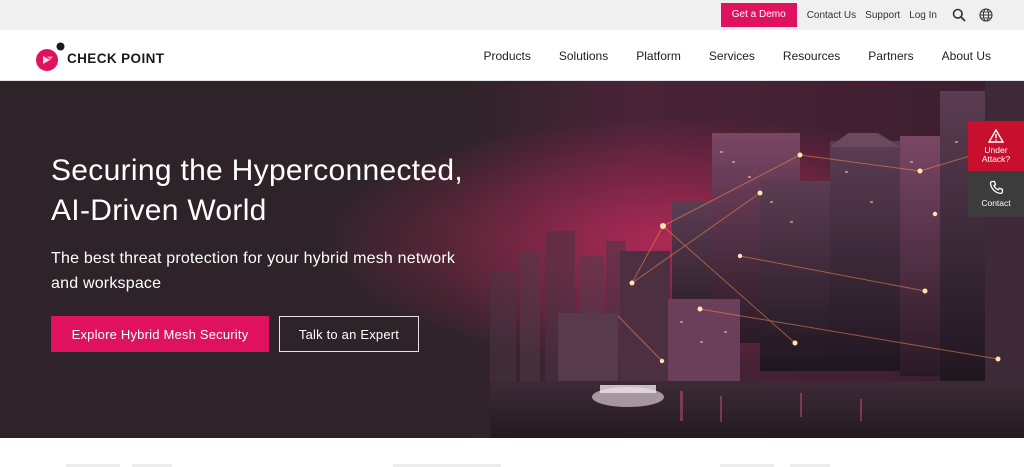 The image size is (1024, 467). What do you see at coordinates (996, 187) in the screenshot?
I see `phone-icon` at bounding box center [996, 187].